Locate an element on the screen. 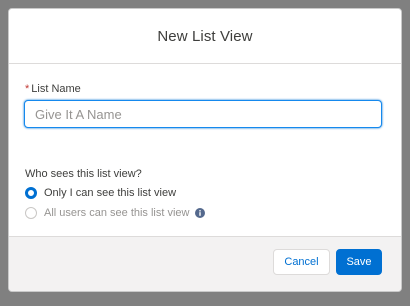 The image size is (410, 306). cancel-button: Cancel is located at coordinates (301, 262).